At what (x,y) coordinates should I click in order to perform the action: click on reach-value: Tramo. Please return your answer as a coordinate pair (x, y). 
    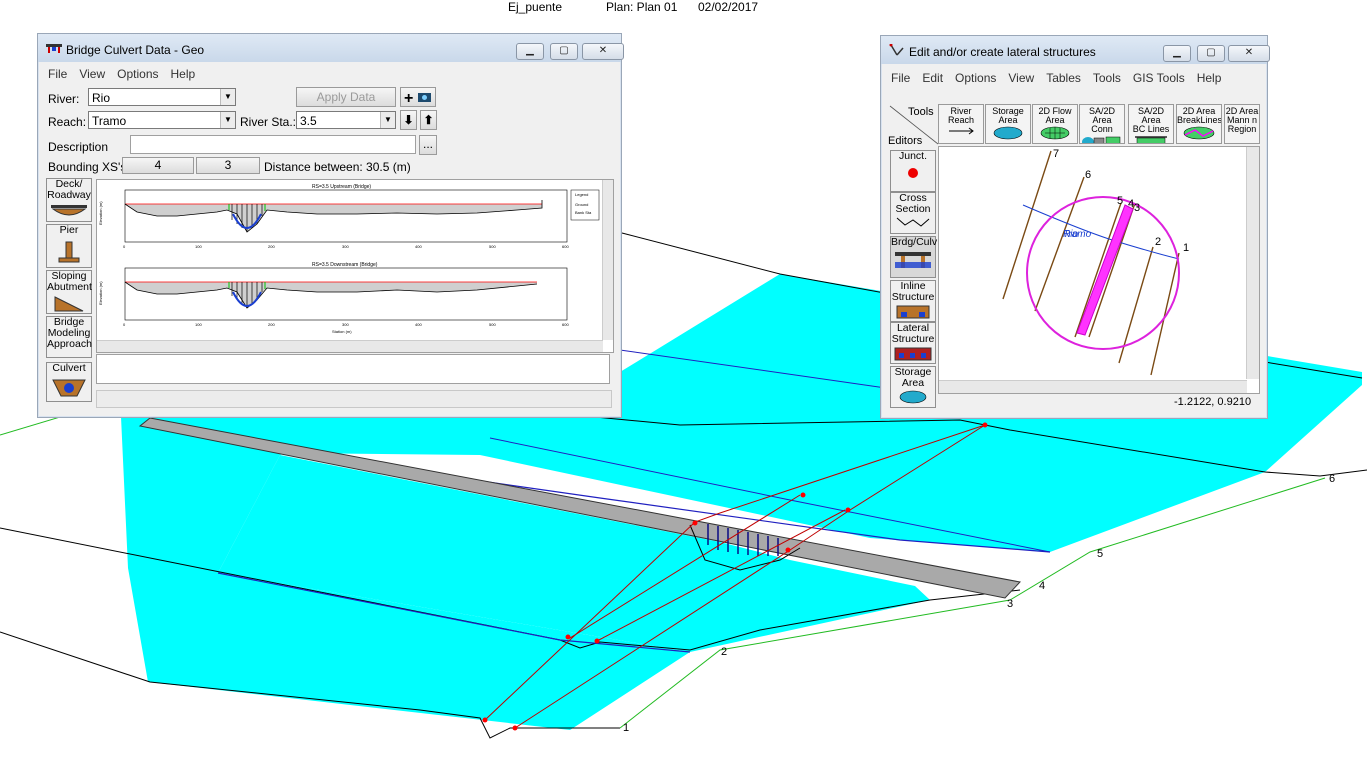
    Looking at the image, I should click on (109, 121).